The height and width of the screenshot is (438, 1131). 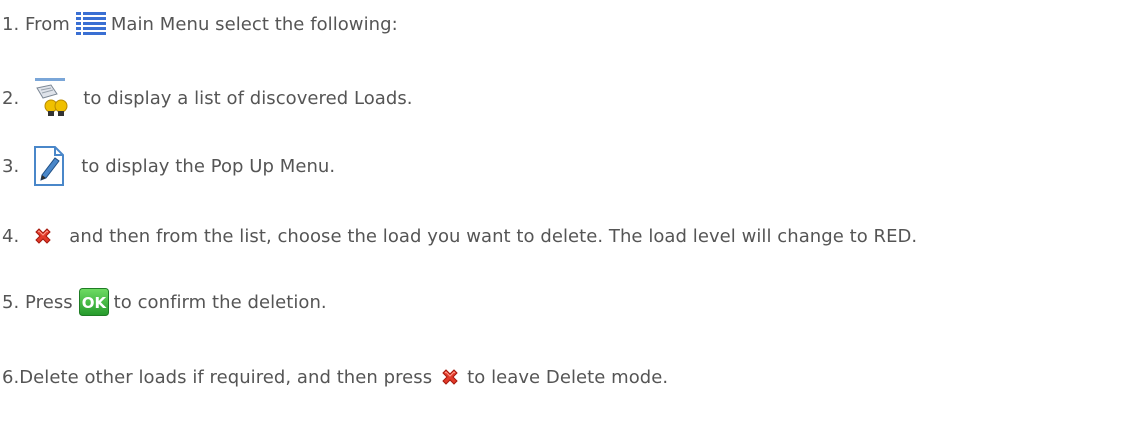 I want to click on step-6-text: to leave Delete mode., so click(x=568, y=377).